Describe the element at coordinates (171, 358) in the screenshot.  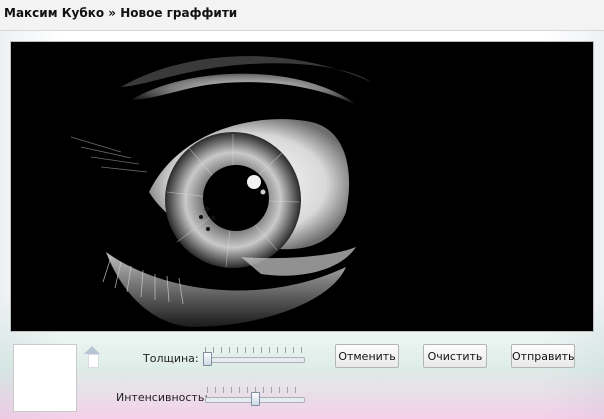
I see `thickness-label: Толщина:` at that location.